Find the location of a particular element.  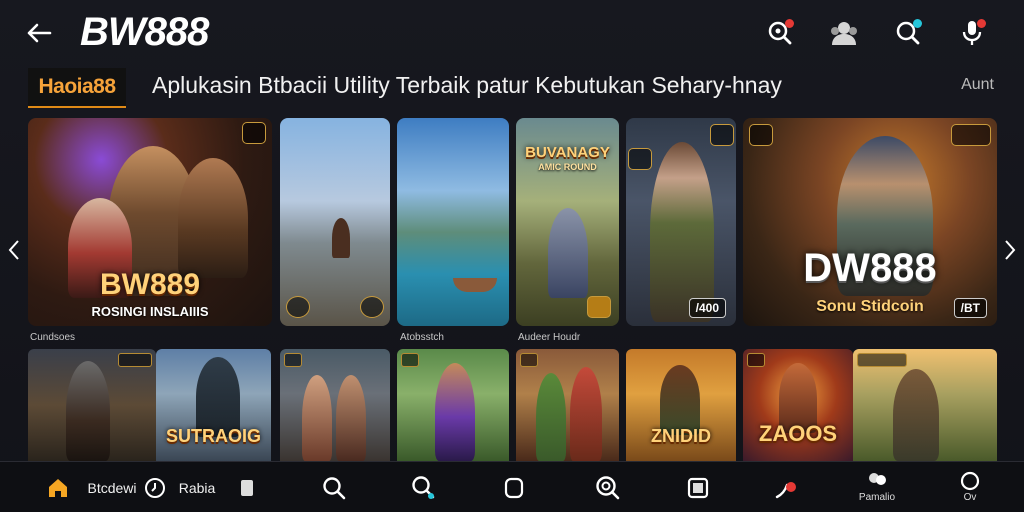

app-title: BW888 is located at coordinates (144, 32).